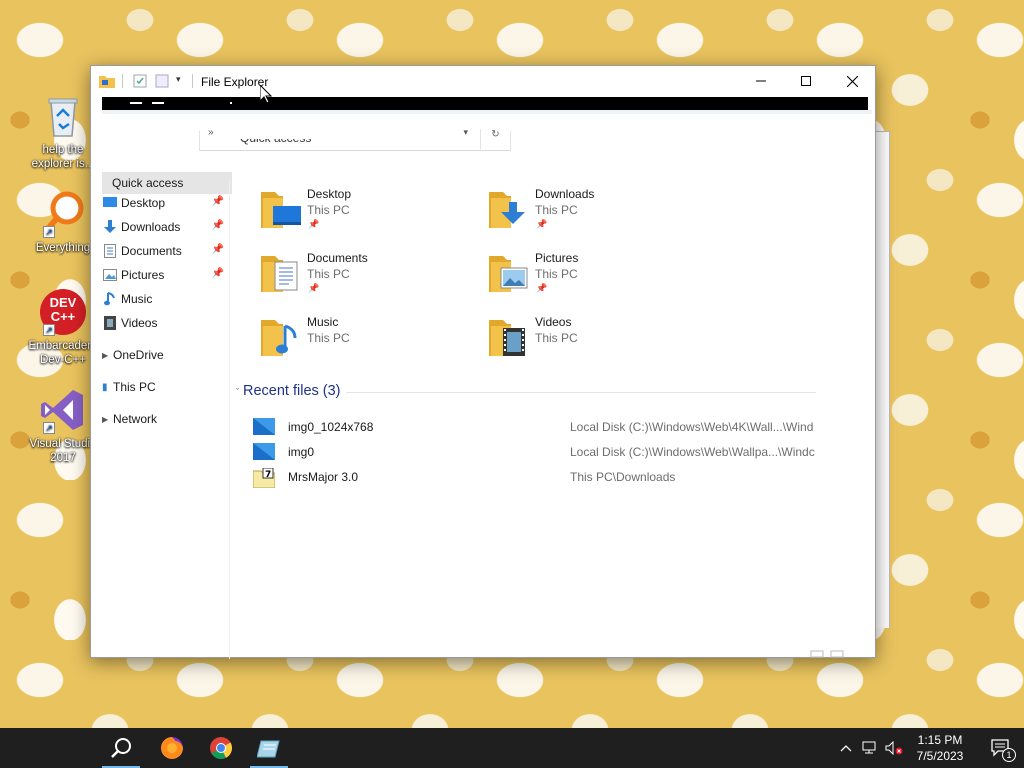 The width and height of the screenshot is (1024, 768). What do you see at coordinates (846, 748) in the screenshot?
I see `show-hidden-icons-button` at bounding box center [846, 748].